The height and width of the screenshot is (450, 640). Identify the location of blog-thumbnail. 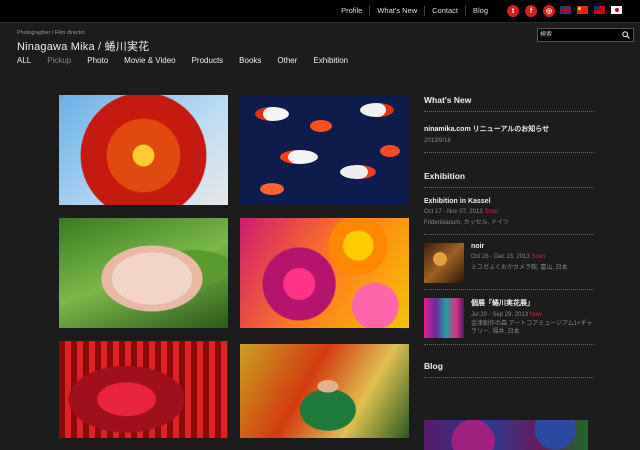
(506, 435).